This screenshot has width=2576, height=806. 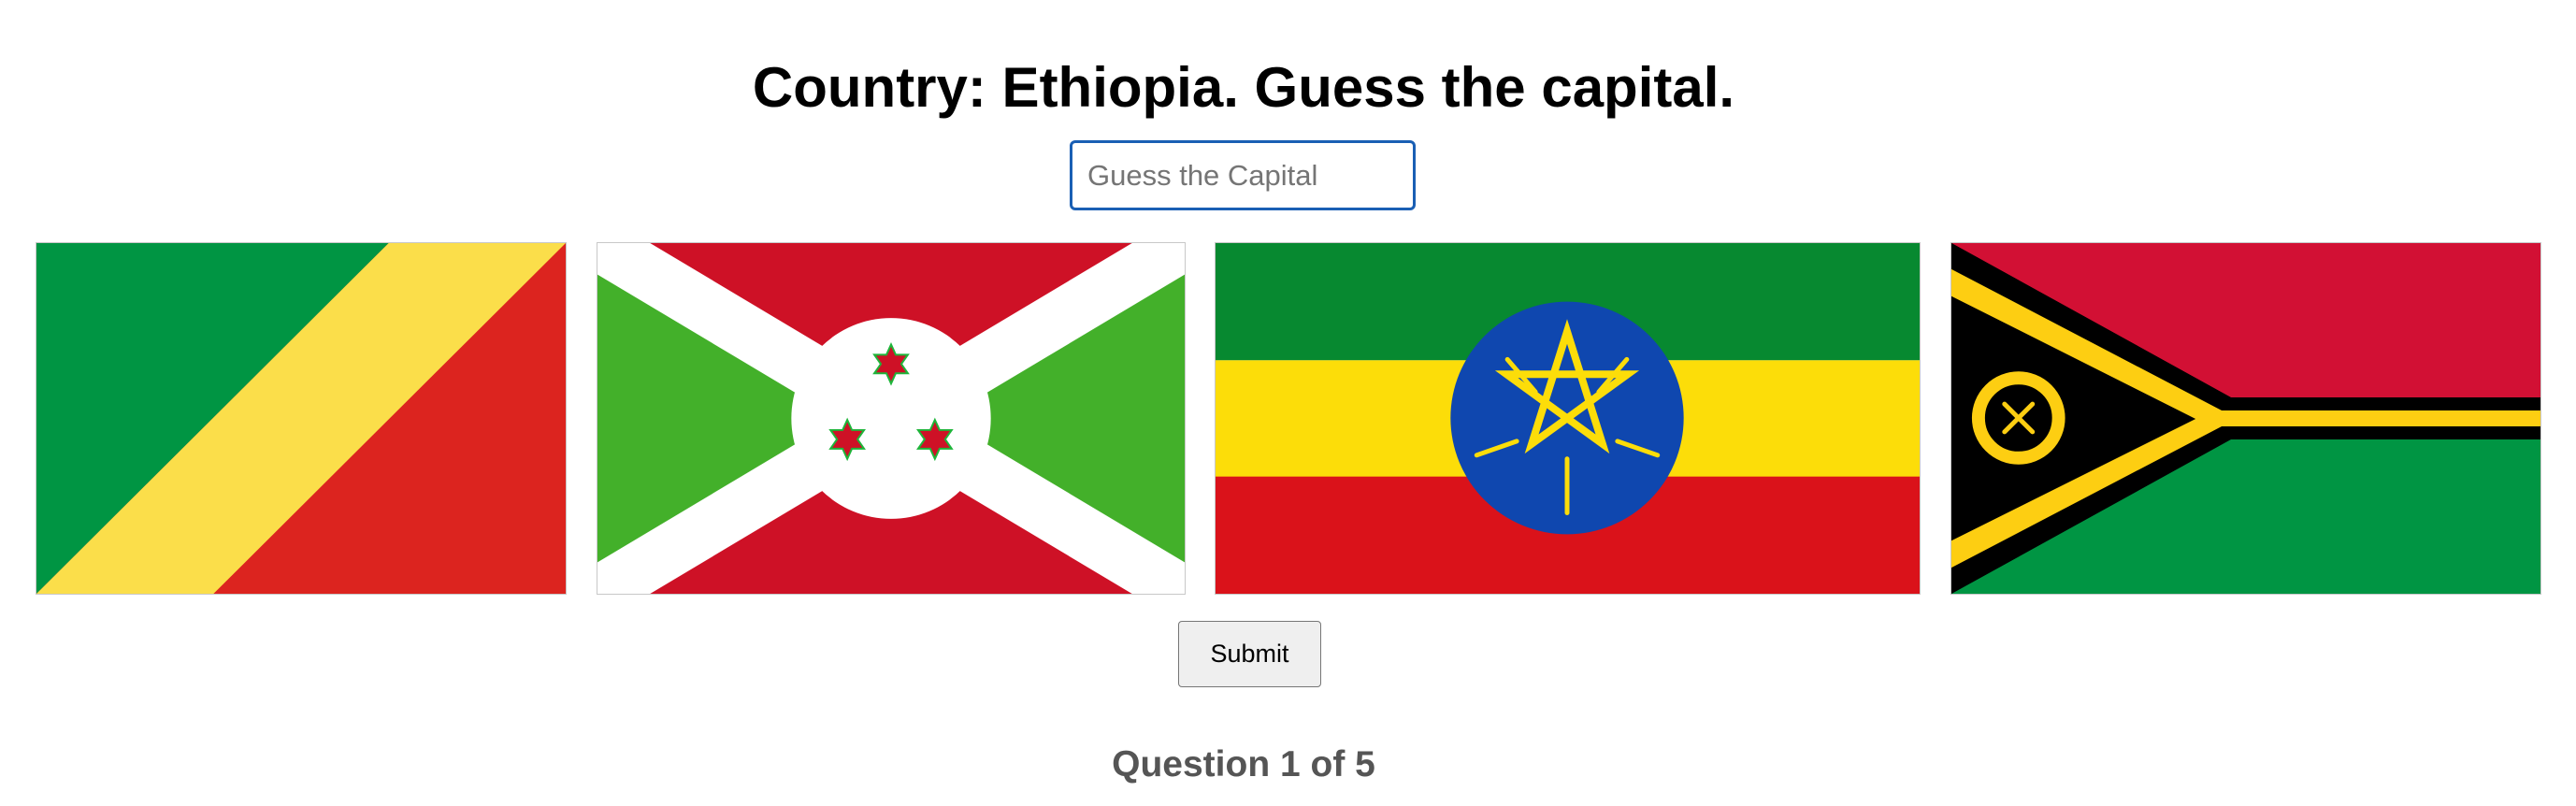 What do you see at coordinates (301, 418) in the screenshot?
I see `republic-of-the-congo-flag-icon` at bounding box center [301, 418].